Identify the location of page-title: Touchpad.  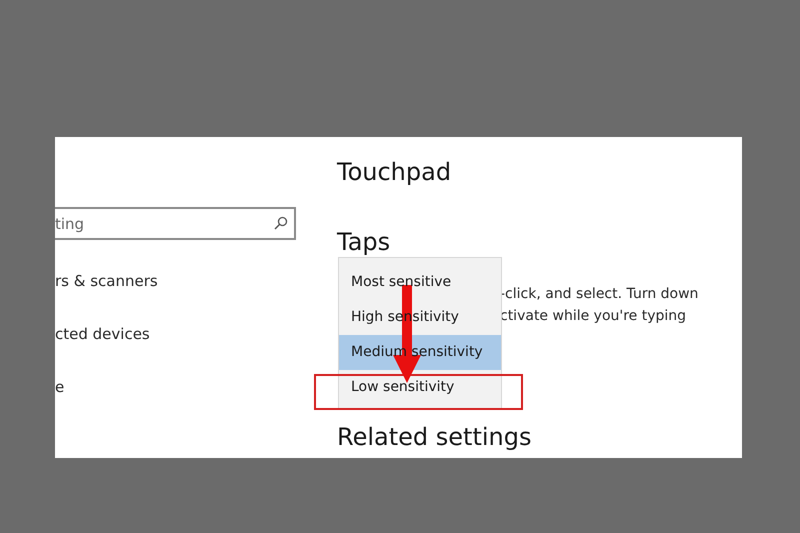
(394, 172).